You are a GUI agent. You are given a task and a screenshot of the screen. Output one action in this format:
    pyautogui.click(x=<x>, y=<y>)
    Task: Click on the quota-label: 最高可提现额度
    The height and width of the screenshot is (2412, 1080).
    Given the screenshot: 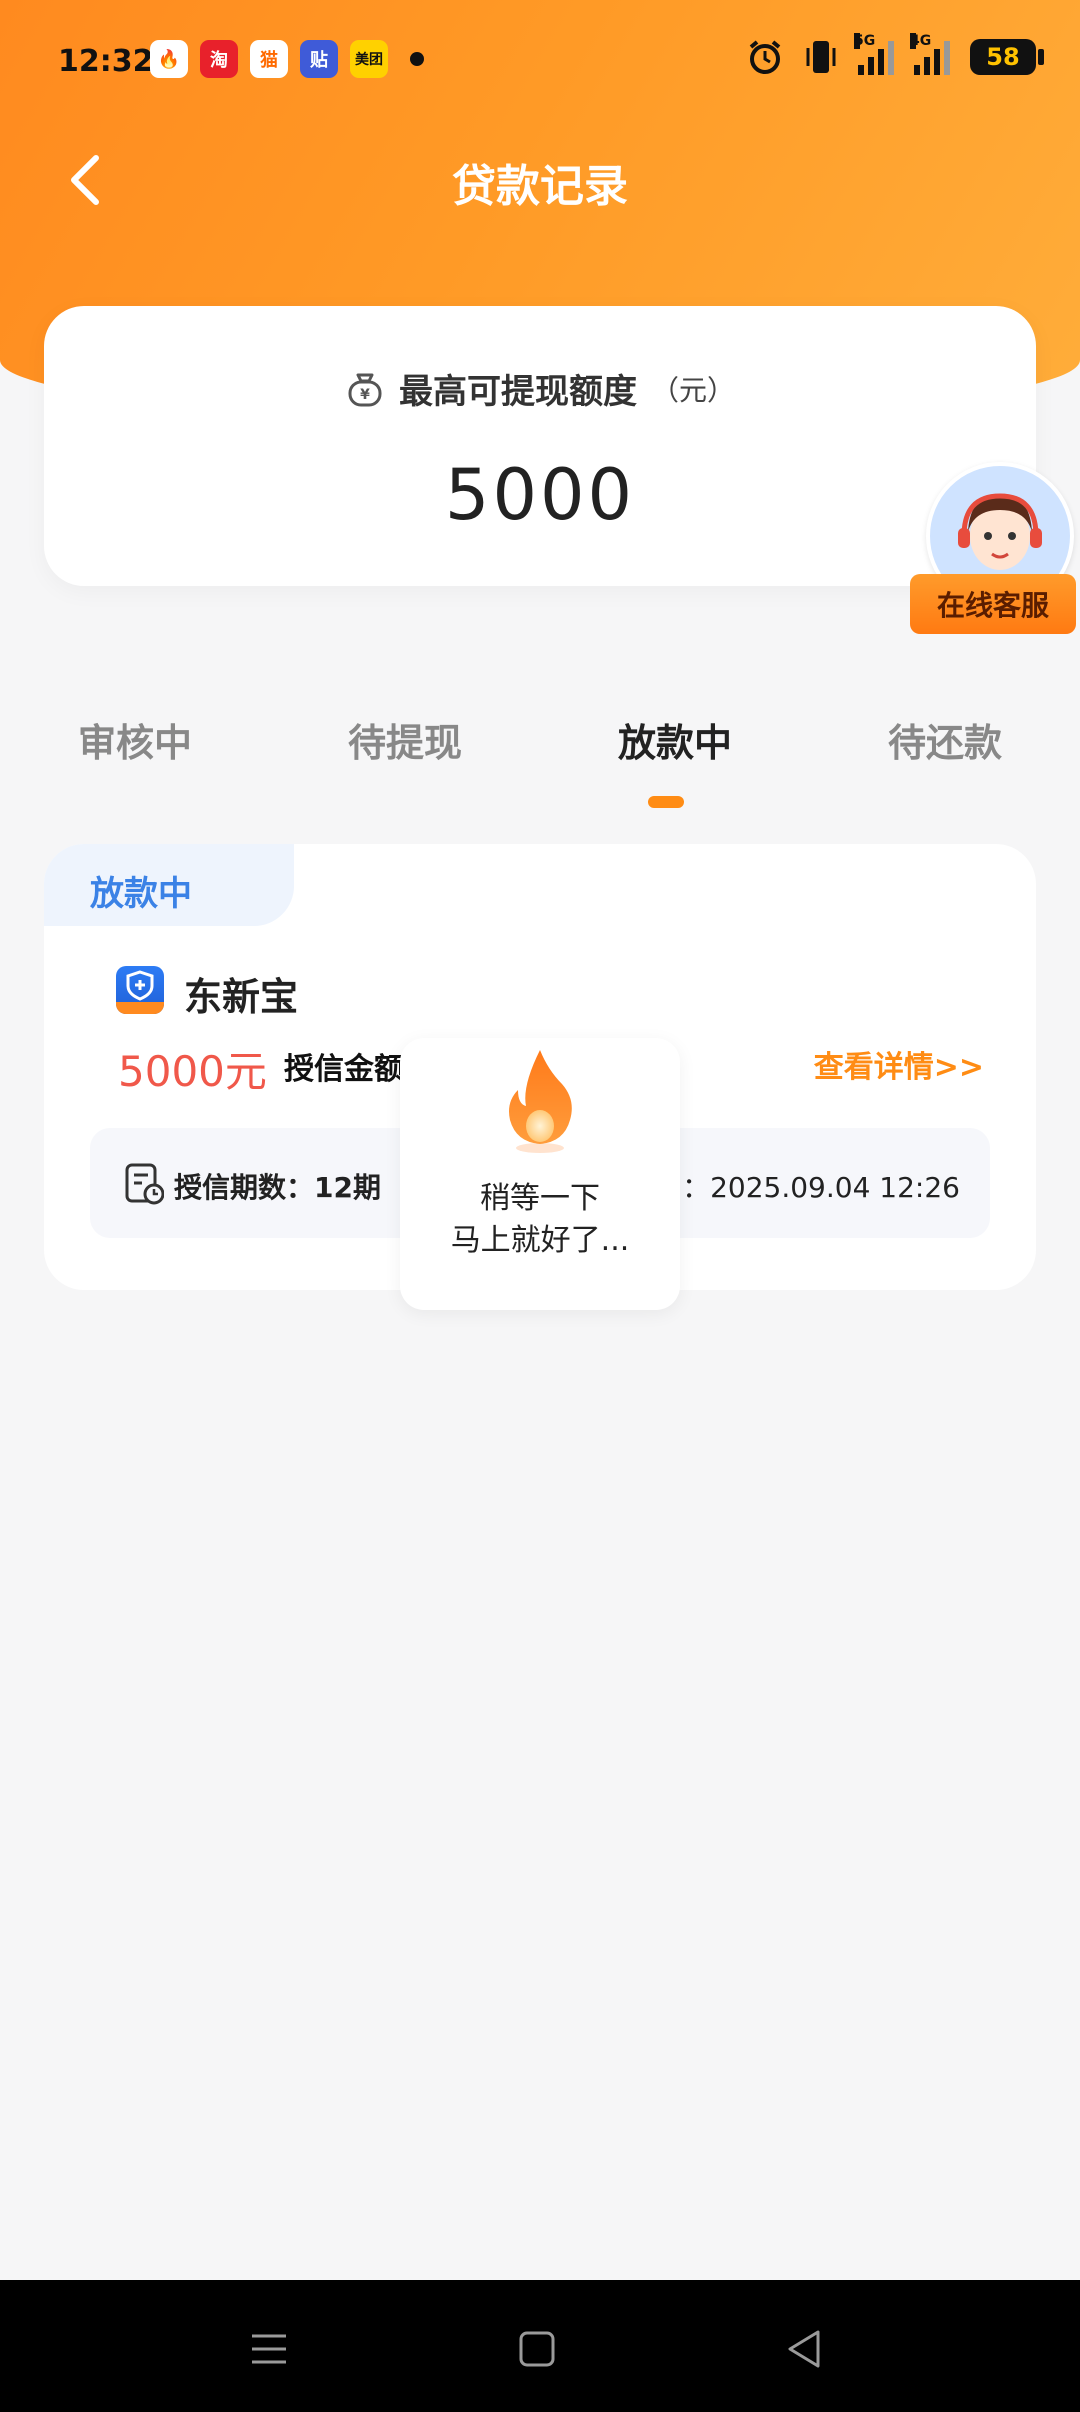 What is the action you would take?
    pyautogui.click(x=517, y=392)
    